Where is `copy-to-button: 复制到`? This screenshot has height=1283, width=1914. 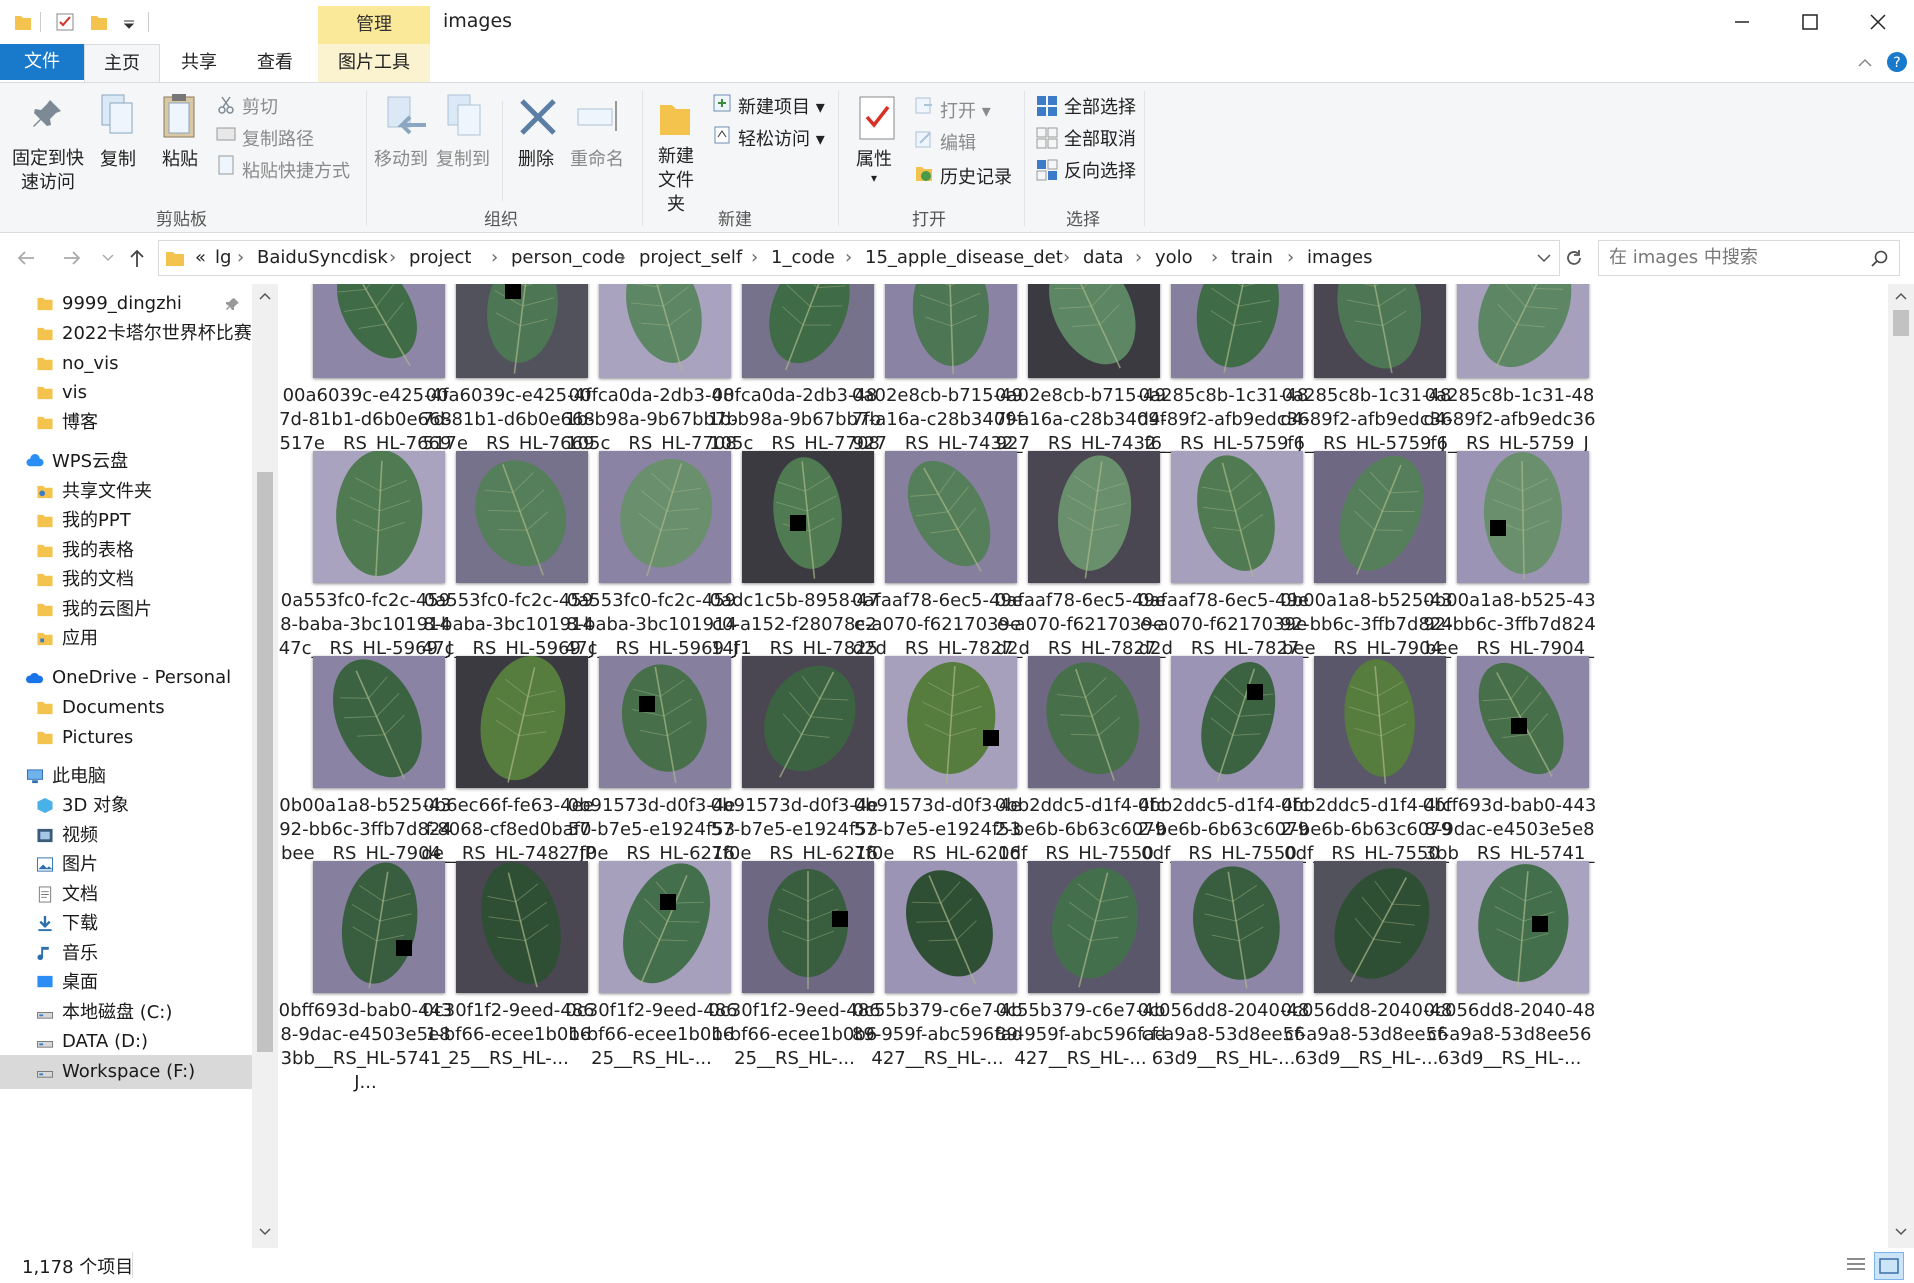
copy-to-button: 复制到 is located at coordinates (463, 158).